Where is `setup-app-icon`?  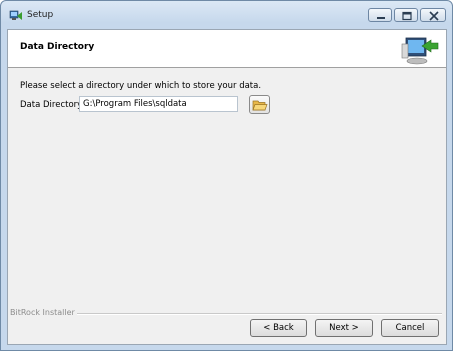
setup-app-icon is located at coordinates (16, 15).